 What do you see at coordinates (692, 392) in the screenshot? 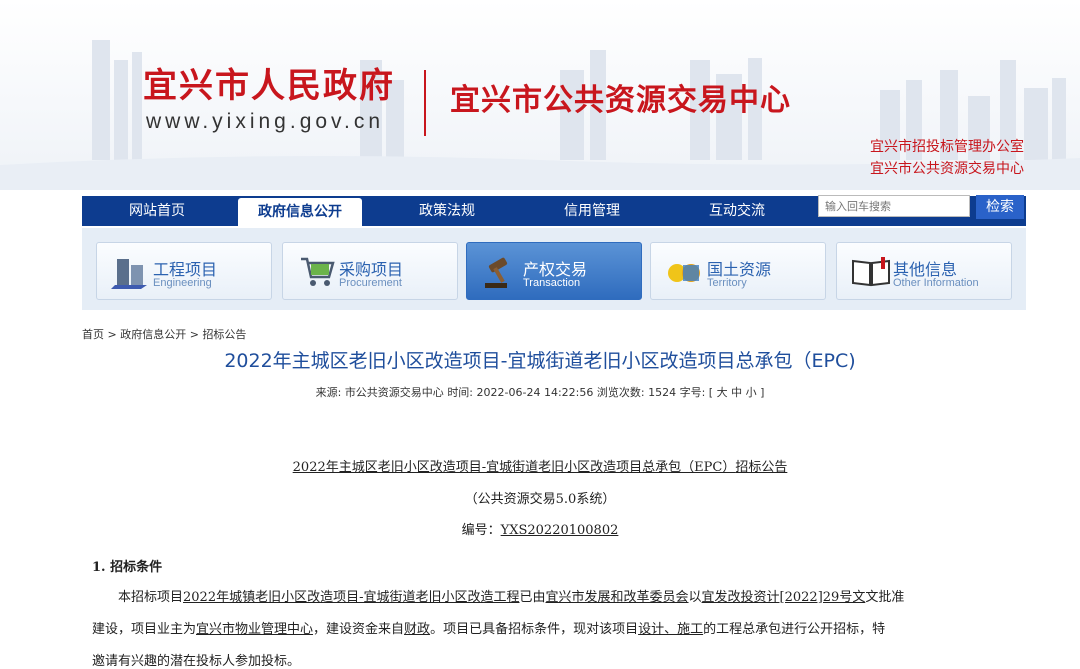
I see `font-size-label: 字号:` at bounding box center [692, 392].